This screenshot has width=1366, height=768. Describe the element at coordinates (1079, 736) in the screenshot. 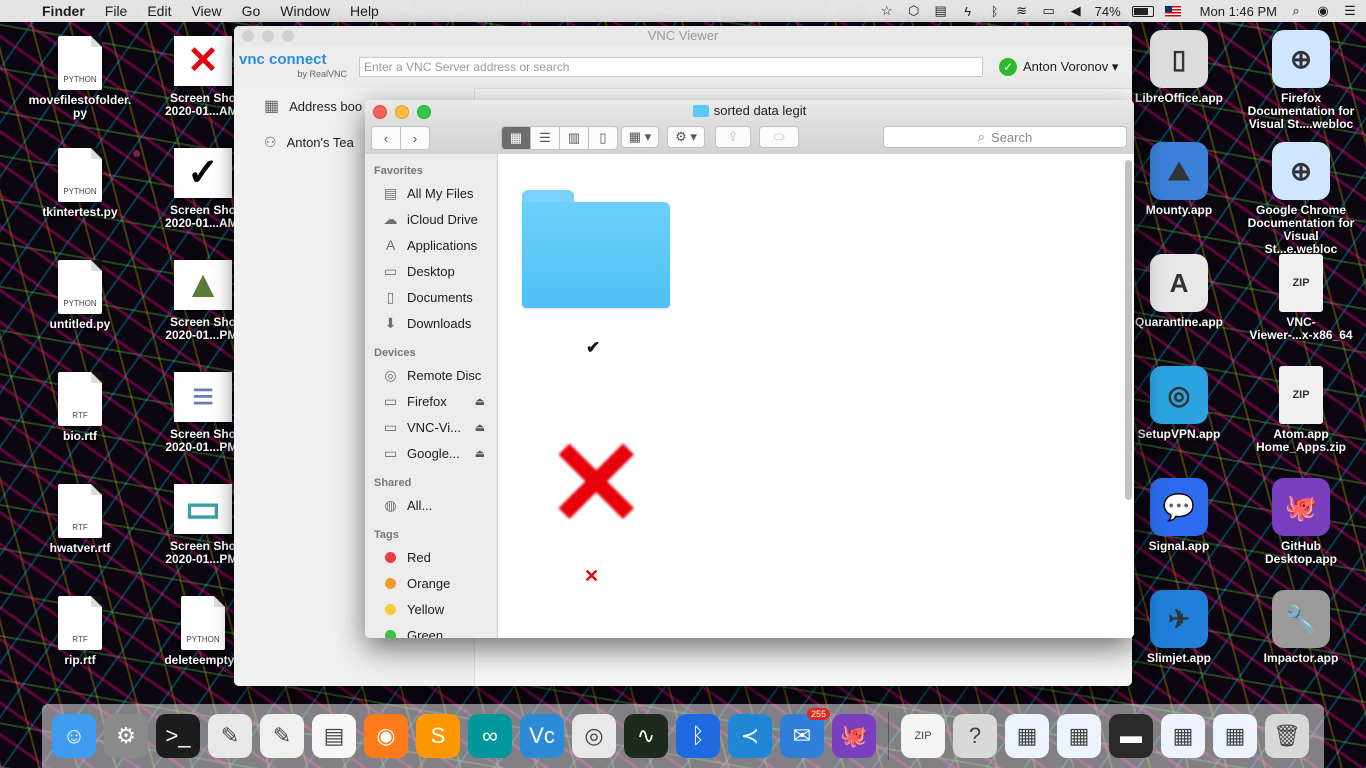

I see `dock-window-2-icon: ▦` at that location.